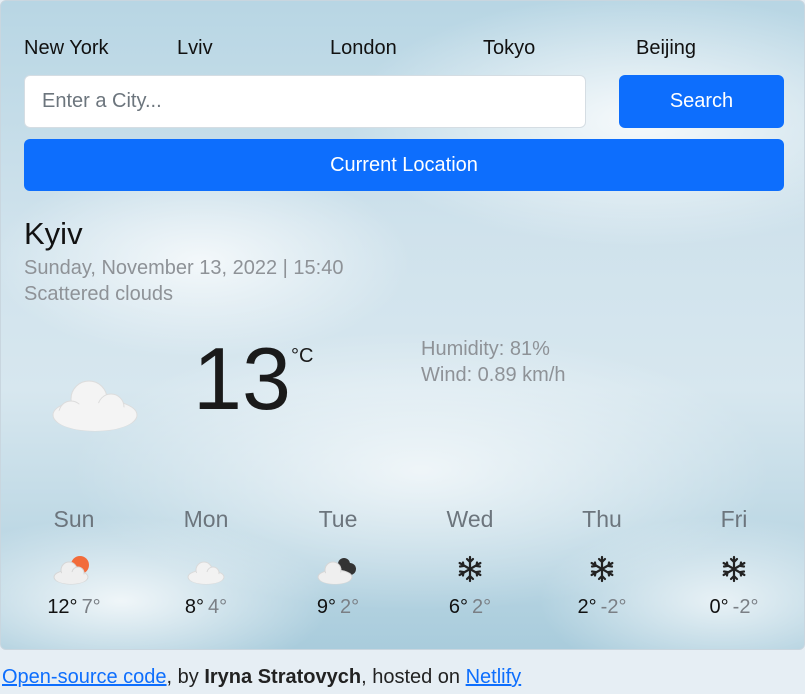 The image size is (805, 694). I want to click on forecast-temps: 0° -2°, so click(734, 607).